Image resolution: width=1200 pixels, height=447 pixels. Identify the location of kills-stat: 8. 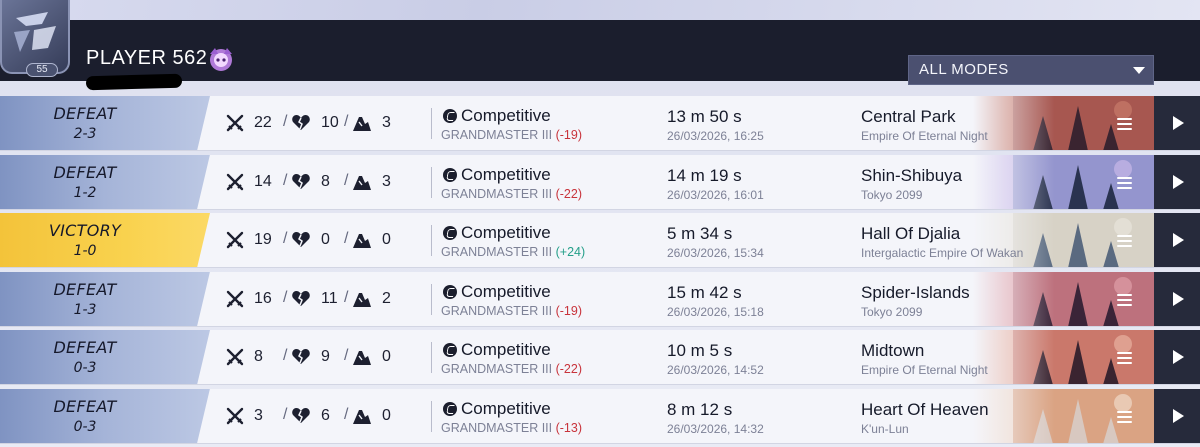
(244, 357).